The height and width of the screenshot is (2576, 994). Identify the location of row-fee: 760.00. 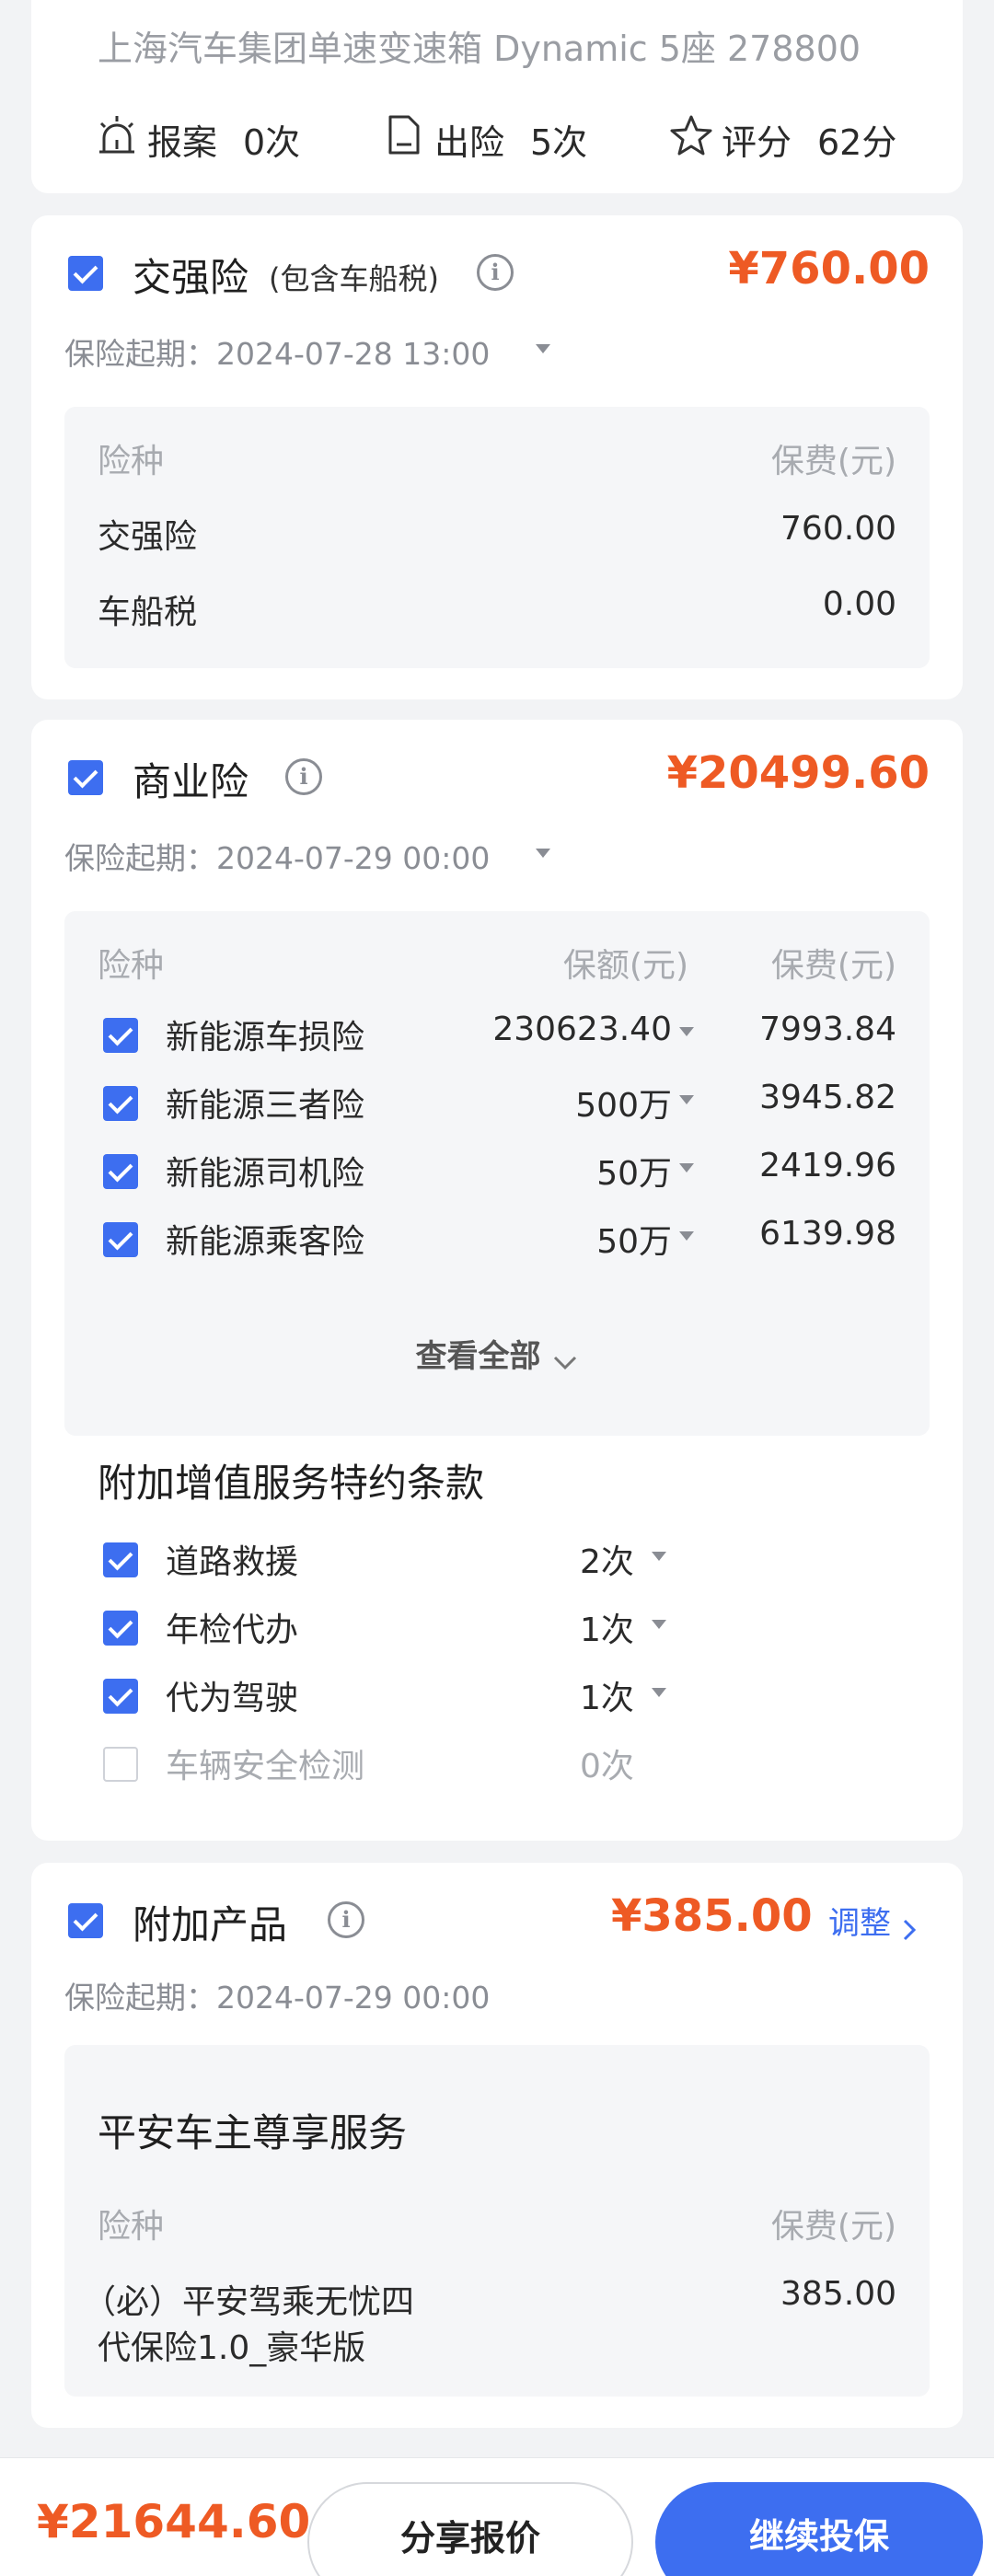
(838, 529).